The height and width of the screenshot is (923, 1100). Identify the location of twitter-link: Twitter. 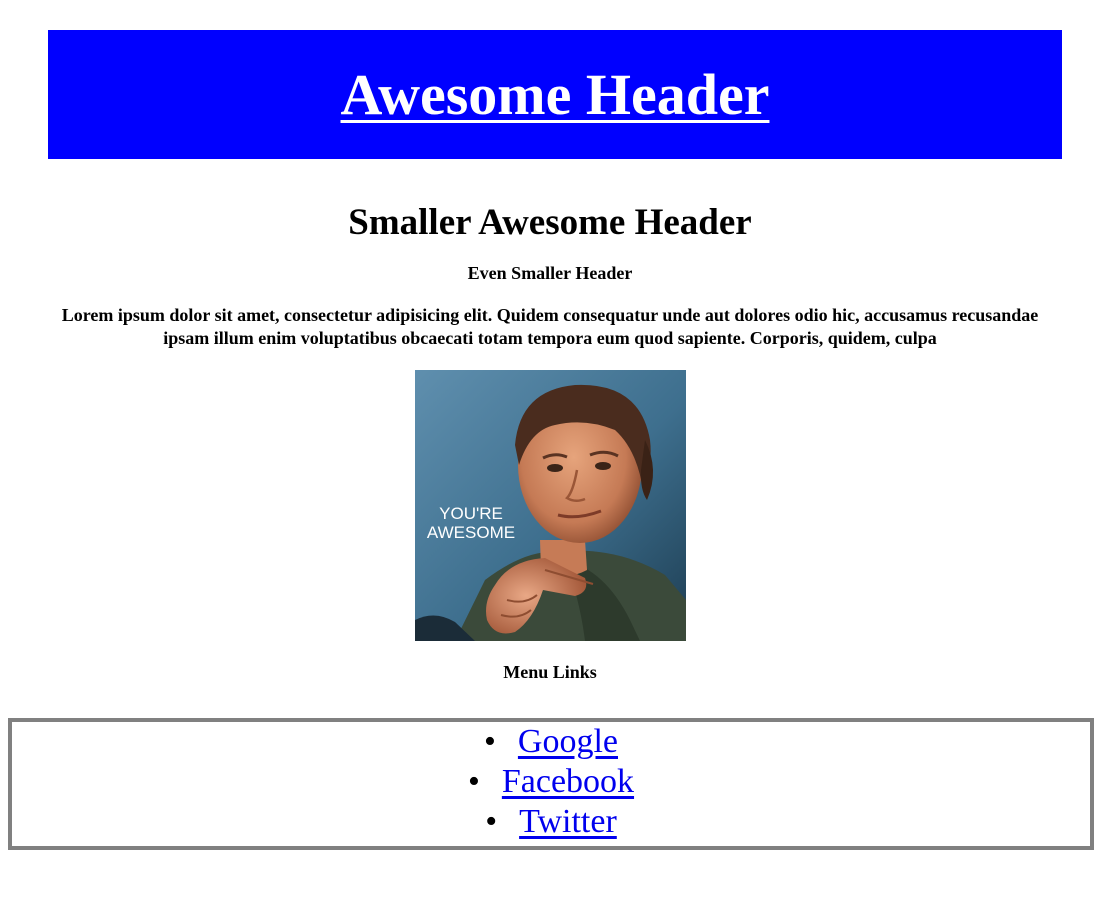
(568, 821).